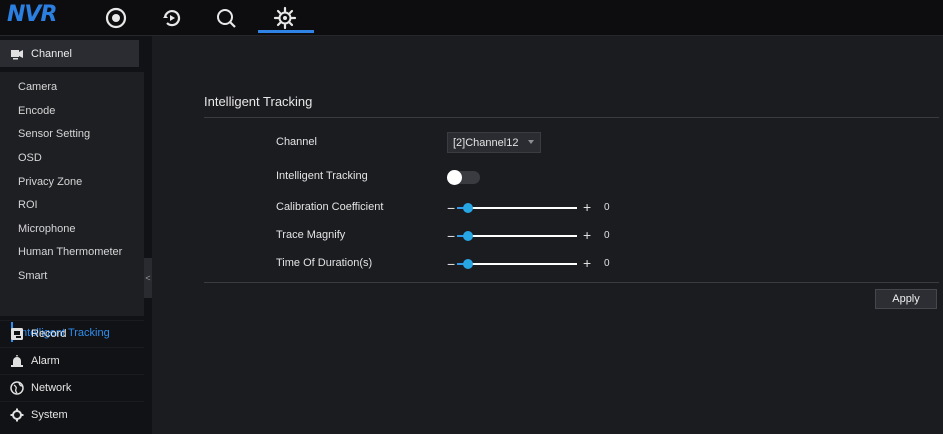  Describe the element at coordinates (72, 360) in the screenshot. I see `sidebar-group-alarm: Alarm` at that location.